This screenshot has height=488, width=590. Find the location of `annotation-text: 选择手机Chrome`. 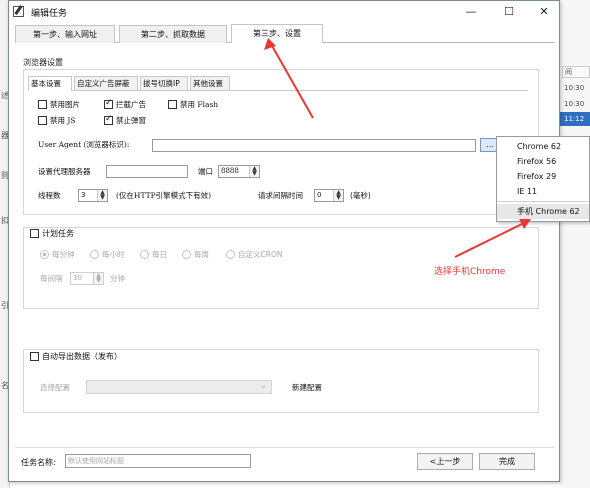

annotation-text: 选择手机Chrome is located at coordinates (470, 272).